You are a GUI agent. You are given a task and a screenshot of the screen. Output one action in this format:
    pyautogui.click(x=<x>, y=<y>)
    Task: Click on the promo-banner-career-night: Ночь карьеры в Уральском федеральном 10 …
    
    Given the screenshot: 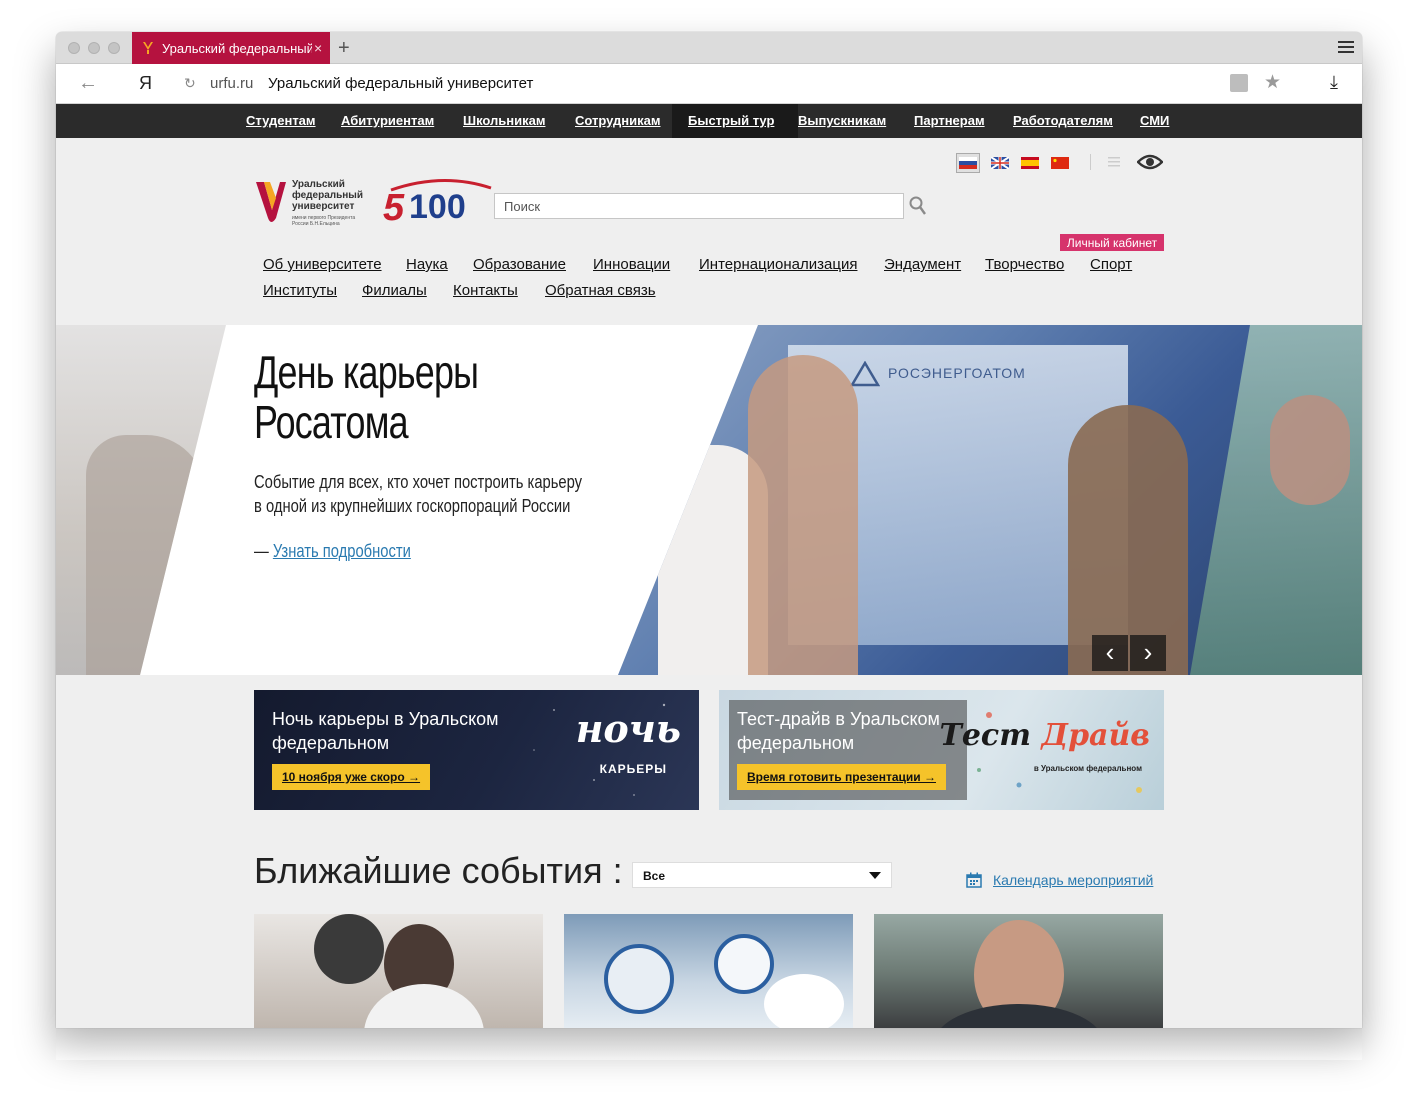 What is the action you would take?
    pyautogui.click(x=476, y=750)
    